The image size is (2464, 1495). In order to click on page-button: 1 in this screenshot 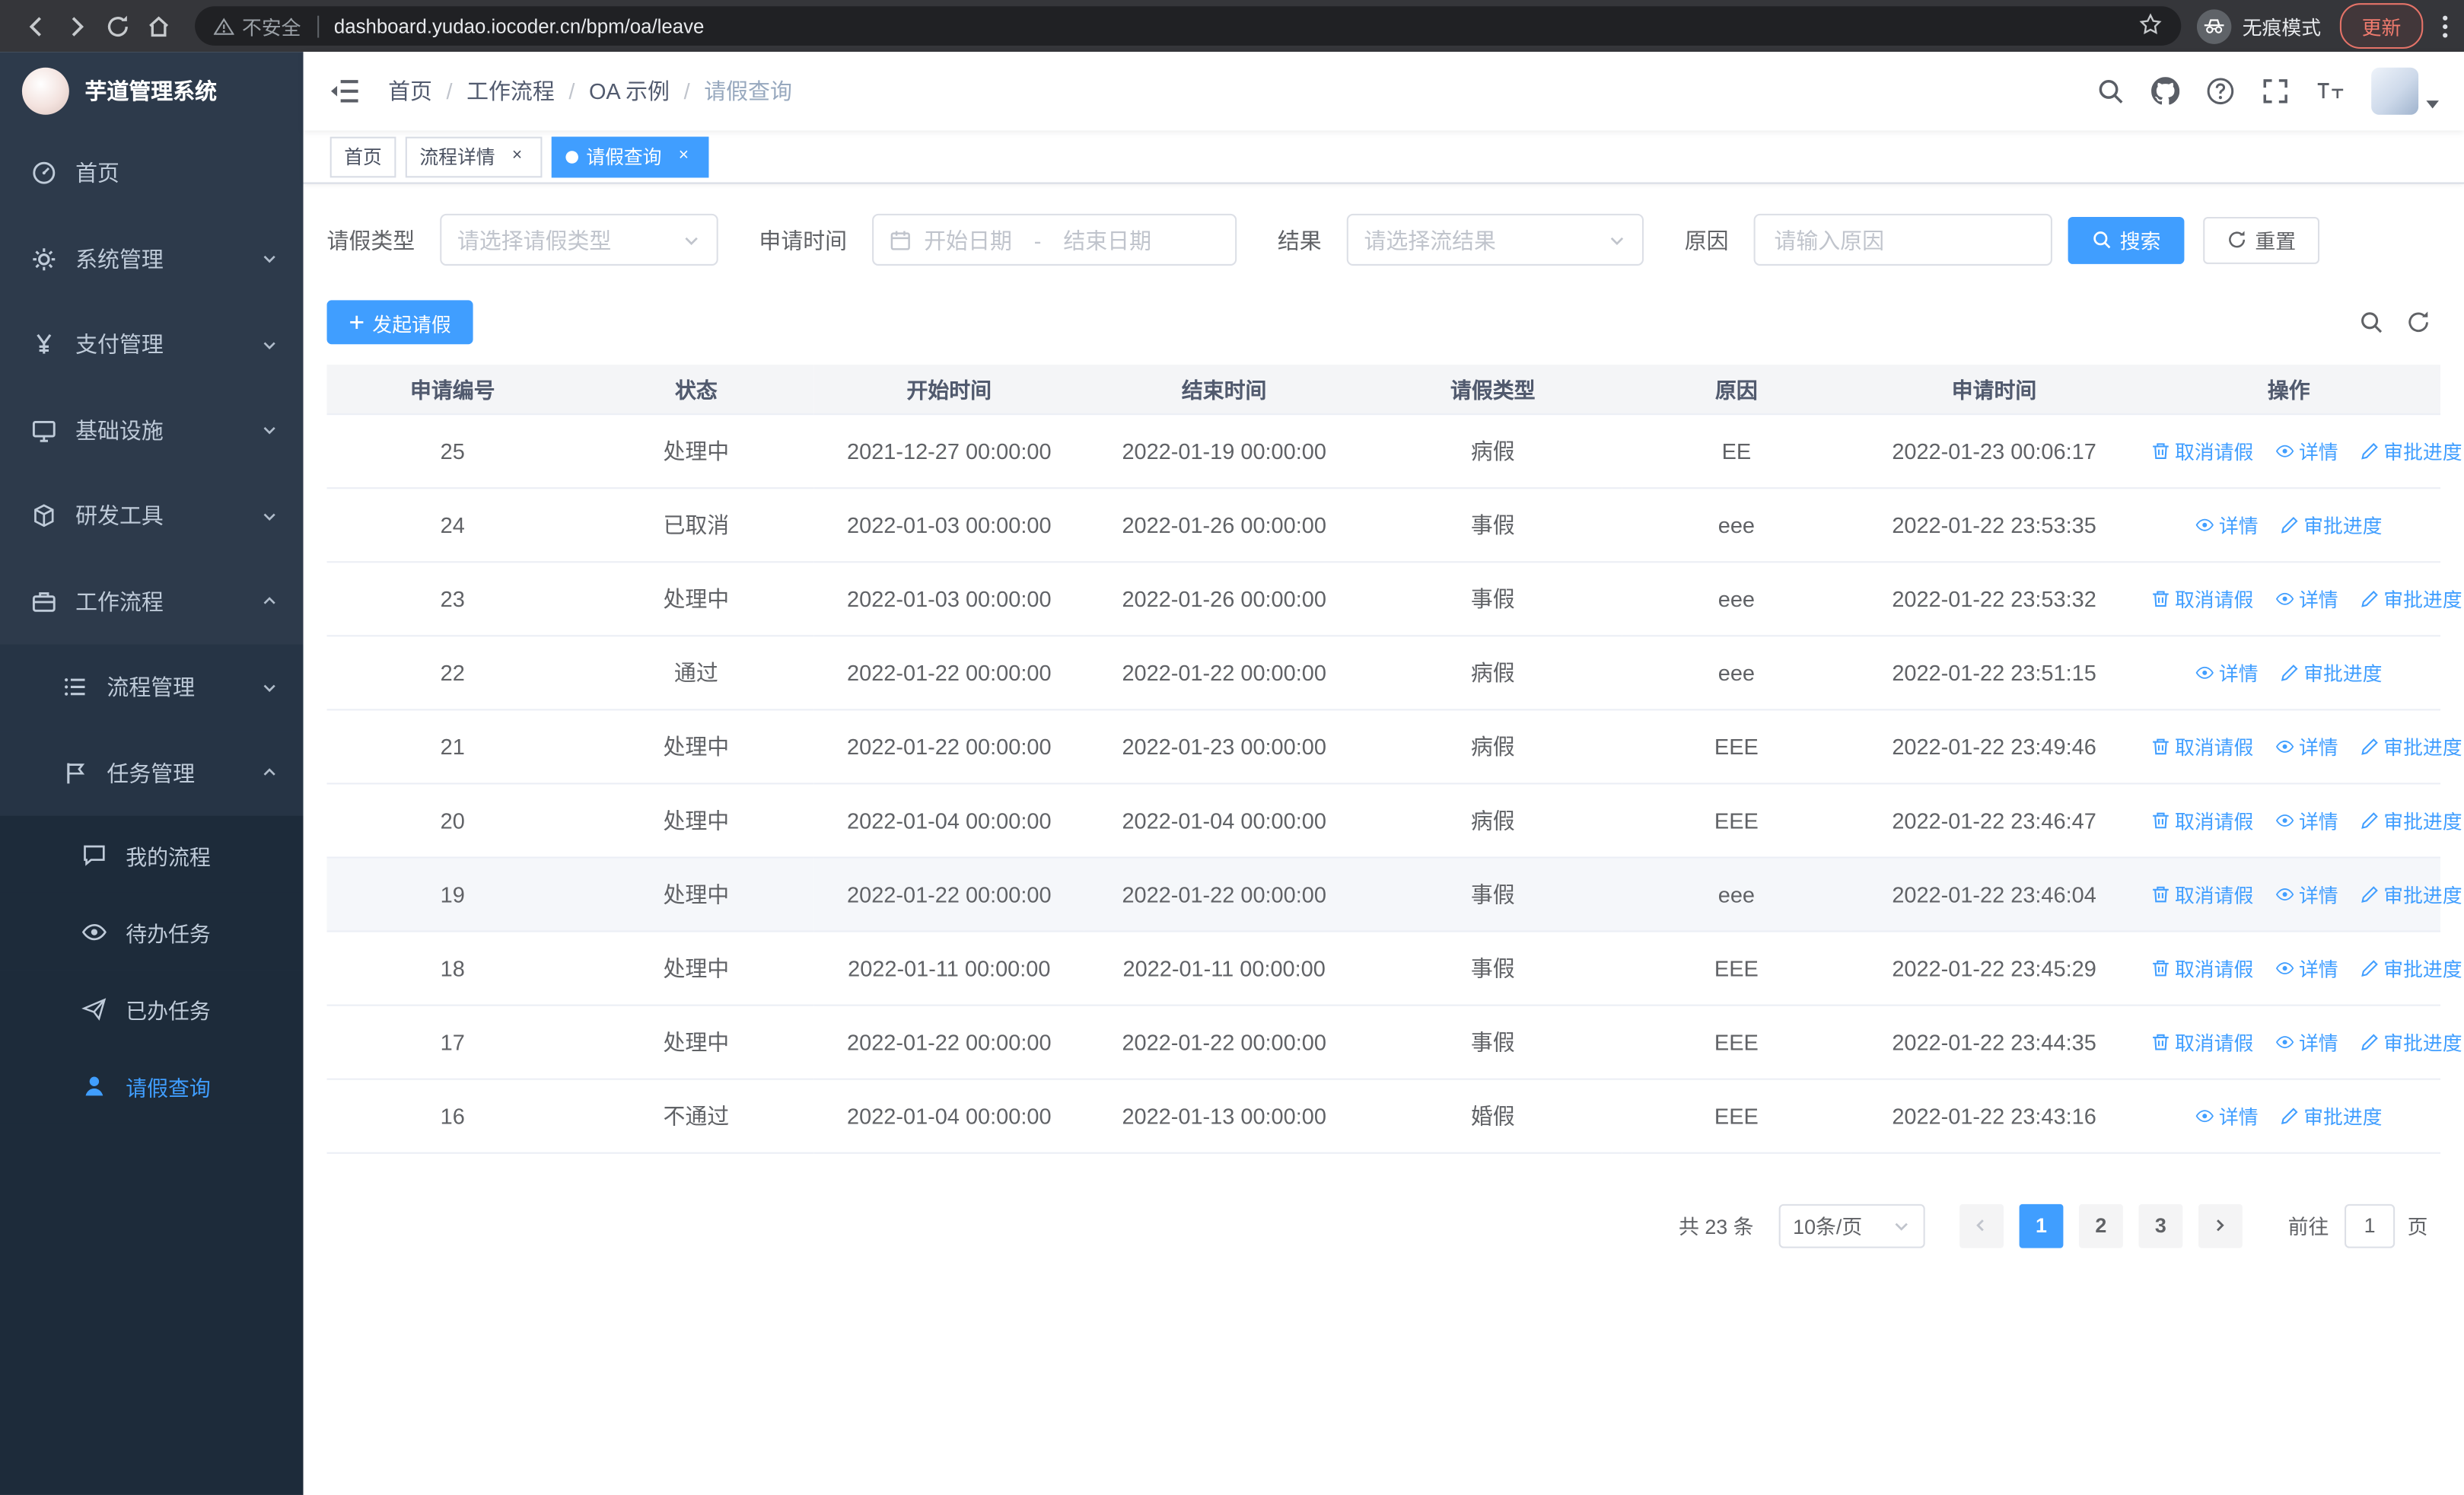, I will do `click(2041, 1226)`.